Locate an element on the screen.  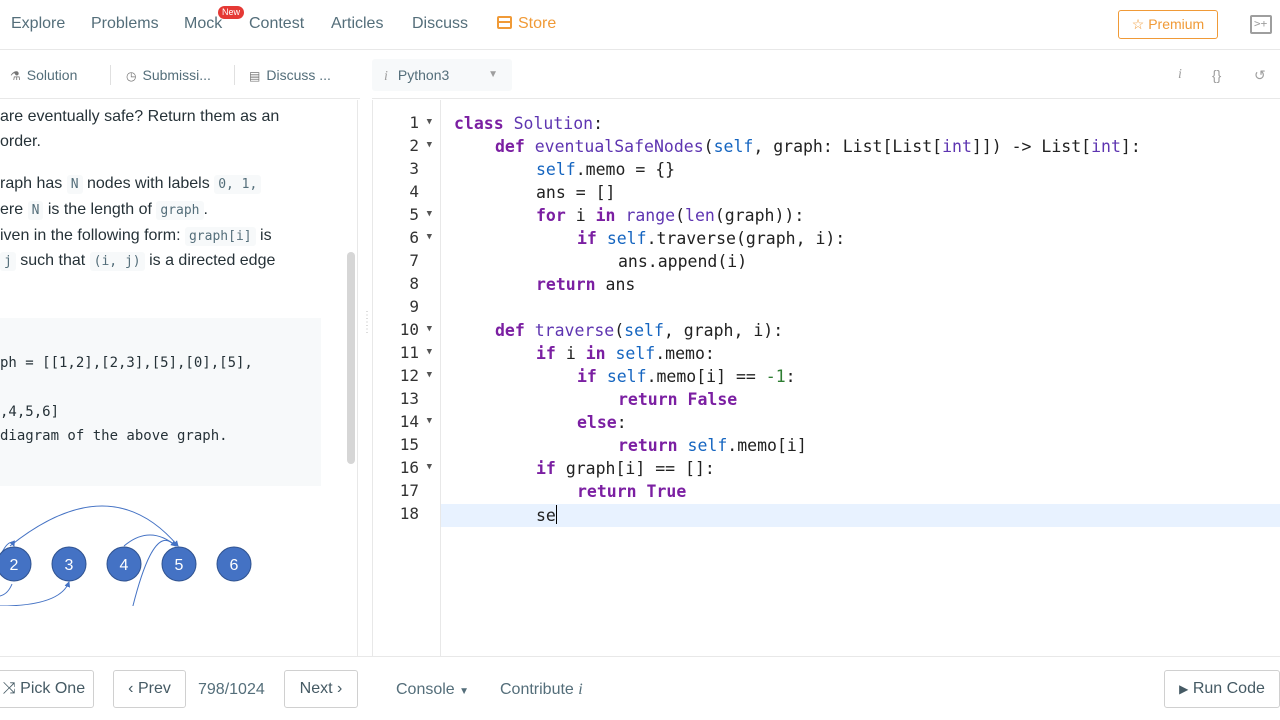
line-number: 9 is located at coordinates (407, 307).